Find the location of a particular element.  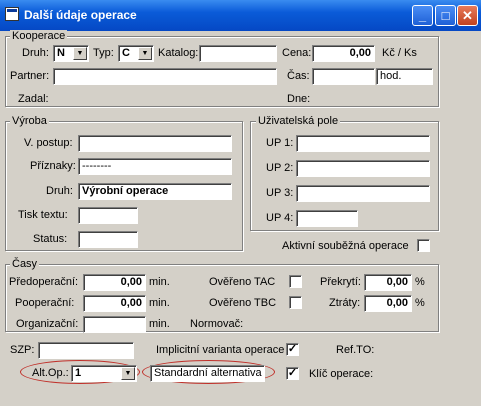

postup-input is located at coordinates (155, 143).